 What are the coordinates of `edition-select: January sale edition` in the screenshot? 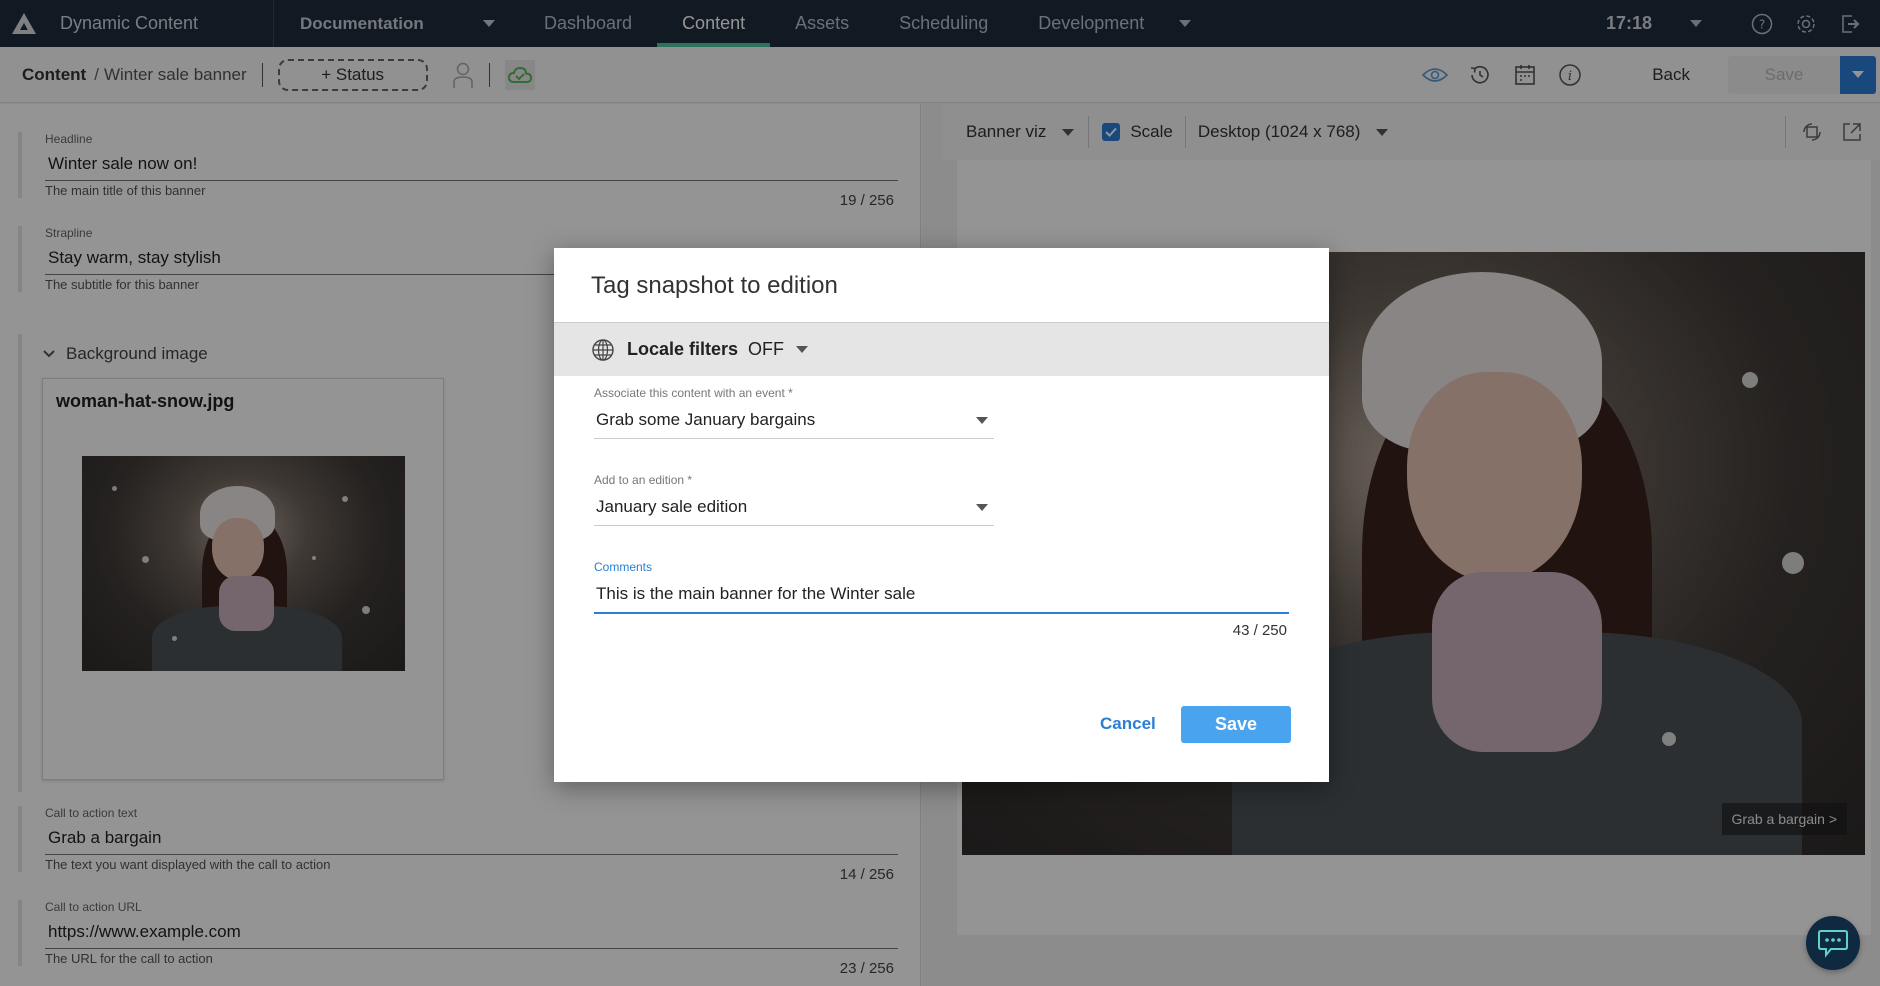 It's located at (794, 506).